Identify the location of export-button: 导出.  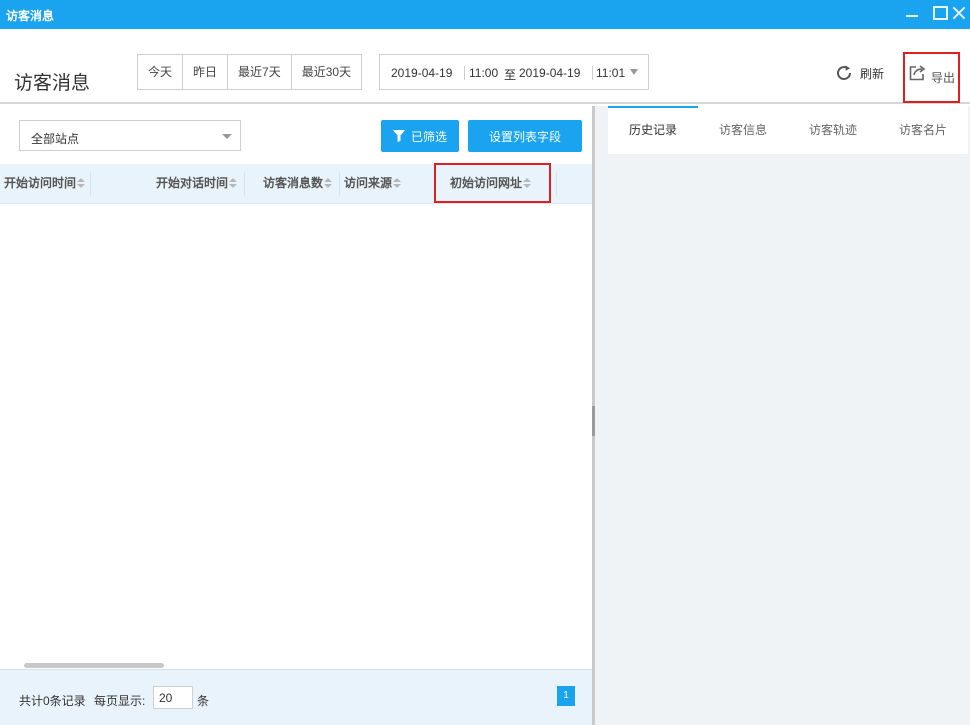
(931, 77).